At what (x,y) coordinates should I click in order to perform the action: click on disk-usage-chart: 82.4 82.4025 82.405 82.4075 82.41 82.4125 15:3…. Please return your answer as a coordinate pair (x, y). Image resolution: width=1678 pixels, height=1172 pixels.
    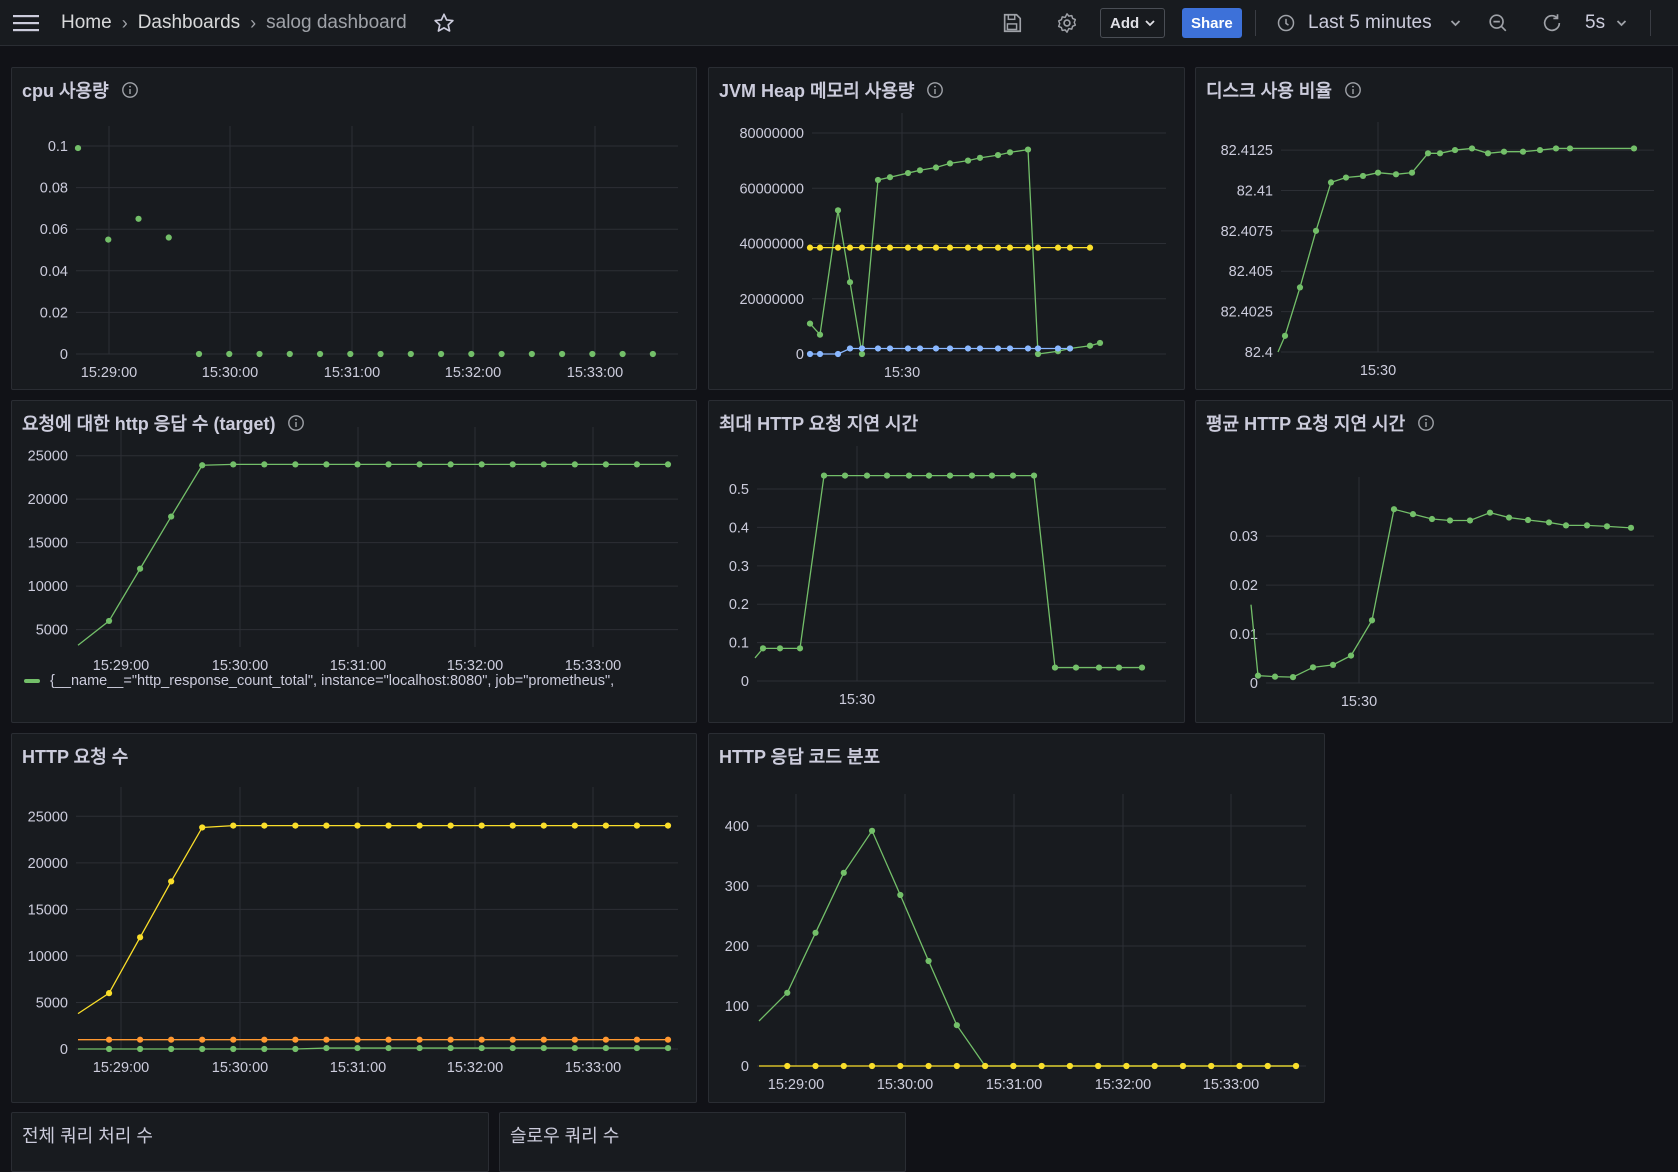
    Looking at the image, I should click on (1437, 250).